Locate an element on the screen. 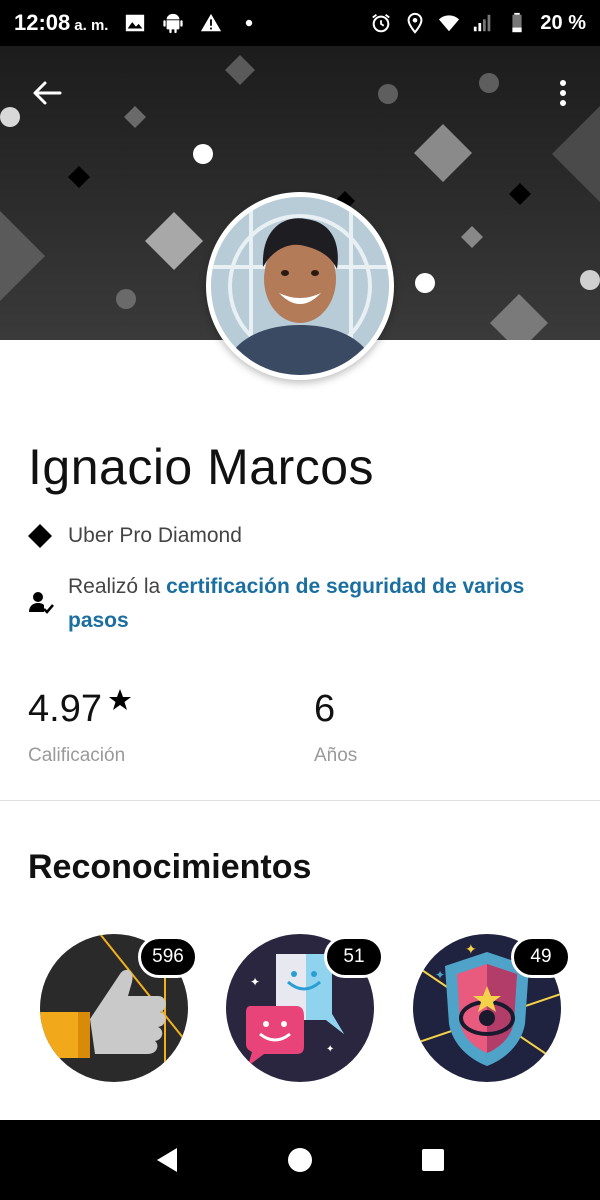  more-vertical-icon is located at coordinates (563, 93).